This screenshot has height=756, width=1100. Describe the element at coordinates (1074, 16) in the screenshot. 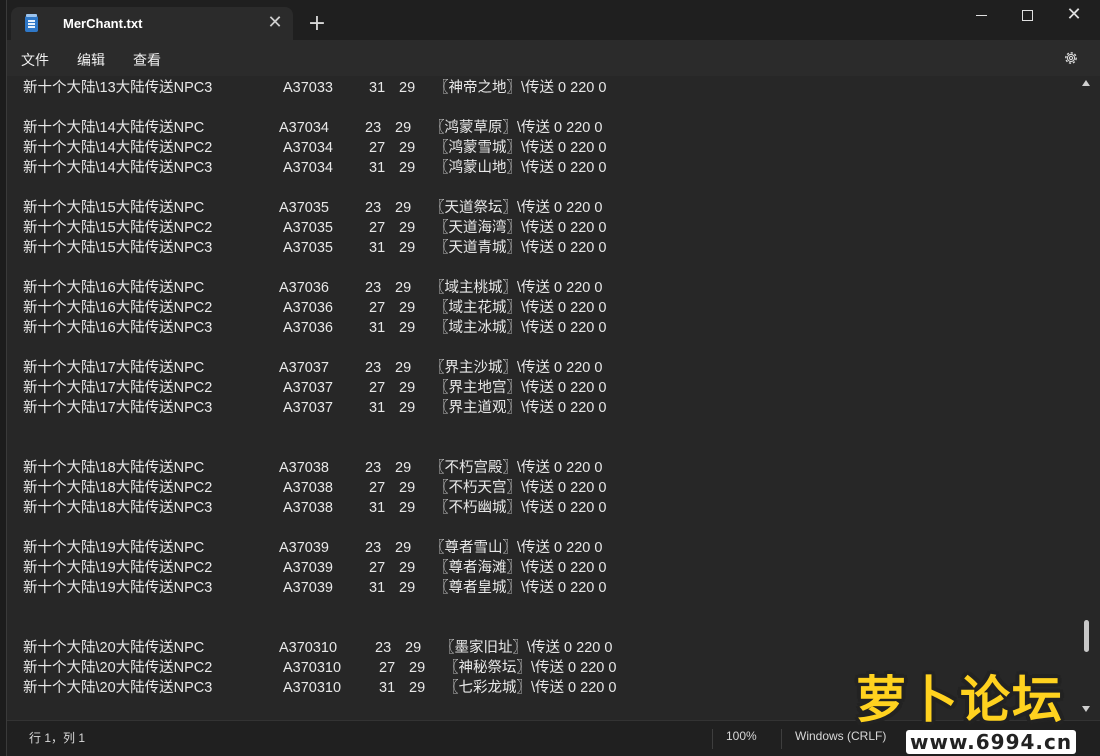

I see `close-button: ✕` at that location.